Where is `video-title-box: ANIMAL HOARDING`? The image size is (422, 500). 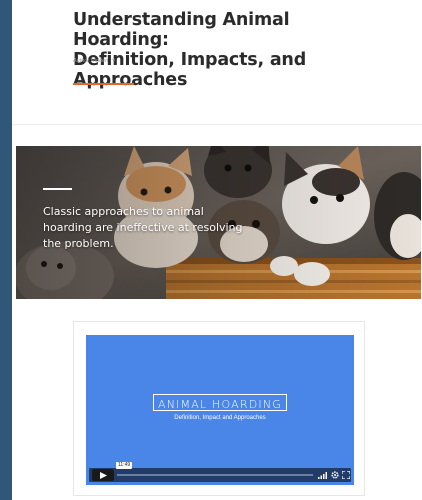
video-title-box: ANIMAL HOARDING is located at coordinates (220, 402).